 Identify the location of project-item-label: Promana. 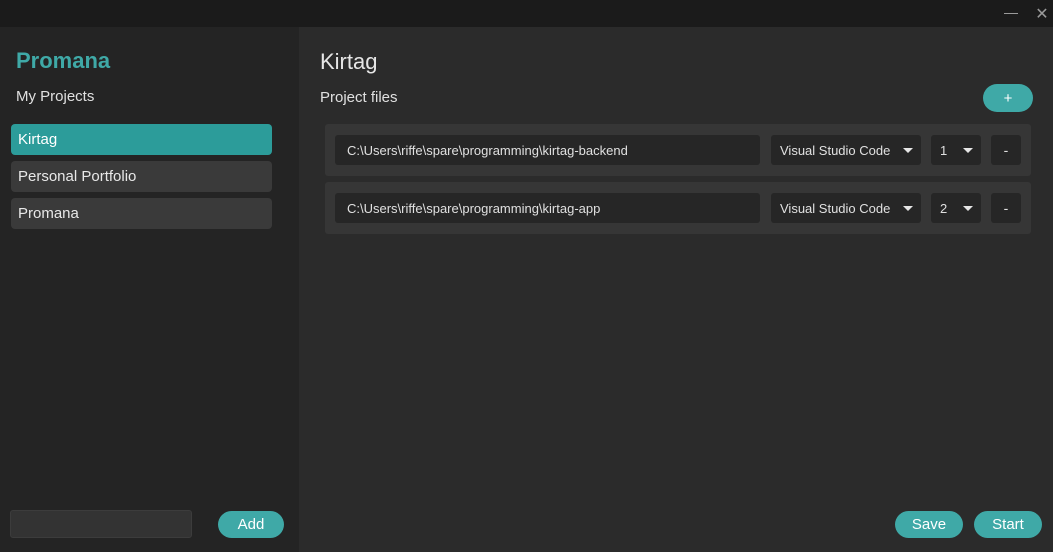
(48, 213).